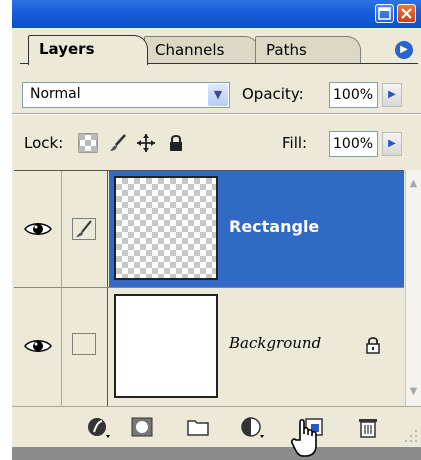  I want to click on resize-grip-icon, so click(411, 436).